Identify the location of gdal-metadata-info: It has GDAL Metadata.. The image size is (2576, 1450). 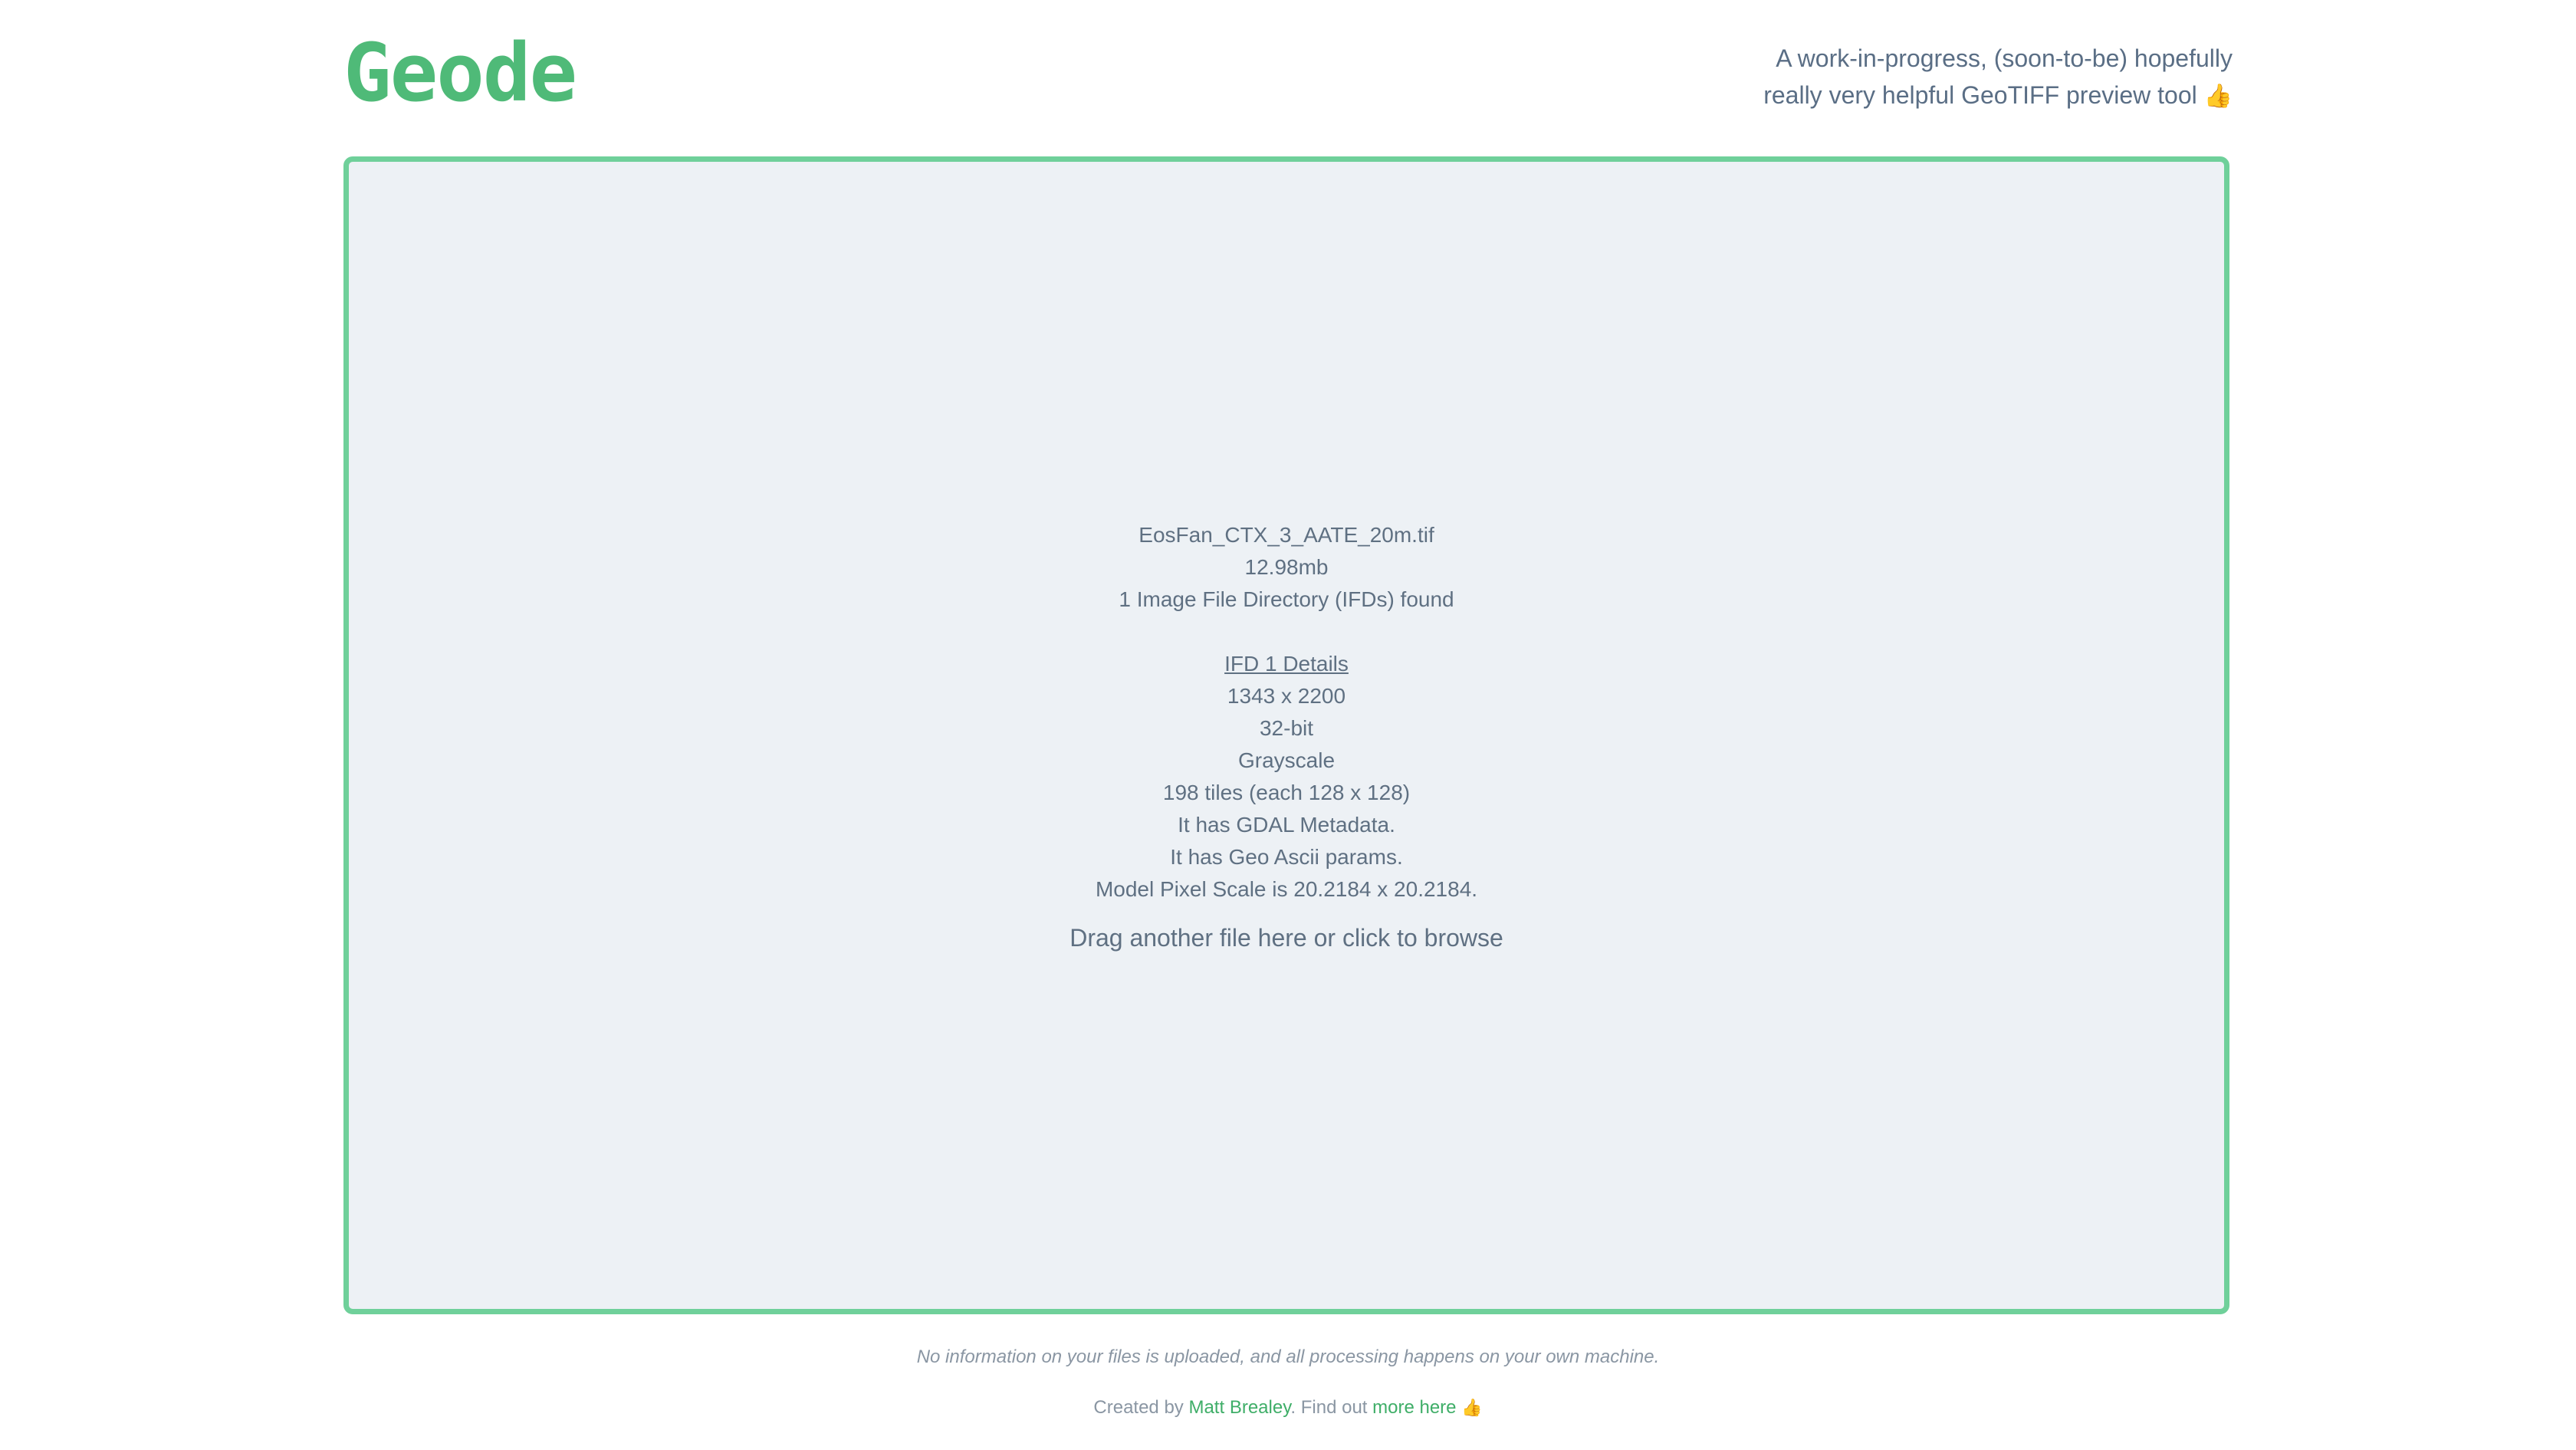
(1286, 825).